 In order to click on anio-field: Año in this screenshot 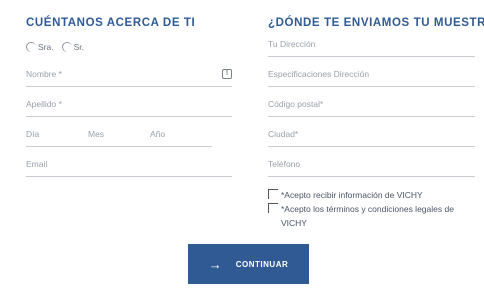, I will do `click(157, 134)`.